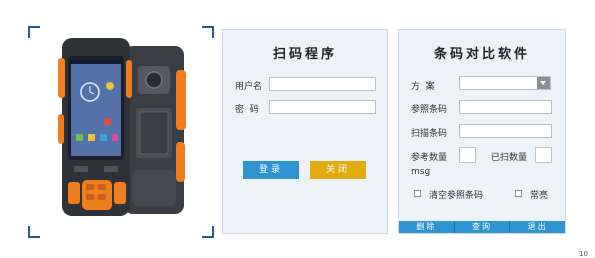 The height and width of the screenshot is (258, 595). Describe the element at coordinates (322, 107) in the screenshot. I see `password-input` at that location.